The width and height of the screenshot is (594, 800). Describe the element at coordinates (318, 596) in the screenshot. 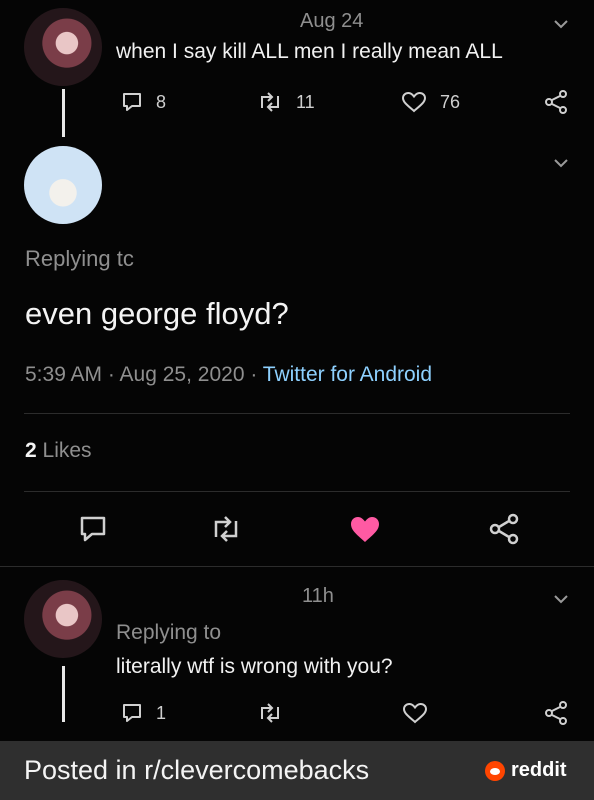

I see `tweet3-time: 11h` at that location.